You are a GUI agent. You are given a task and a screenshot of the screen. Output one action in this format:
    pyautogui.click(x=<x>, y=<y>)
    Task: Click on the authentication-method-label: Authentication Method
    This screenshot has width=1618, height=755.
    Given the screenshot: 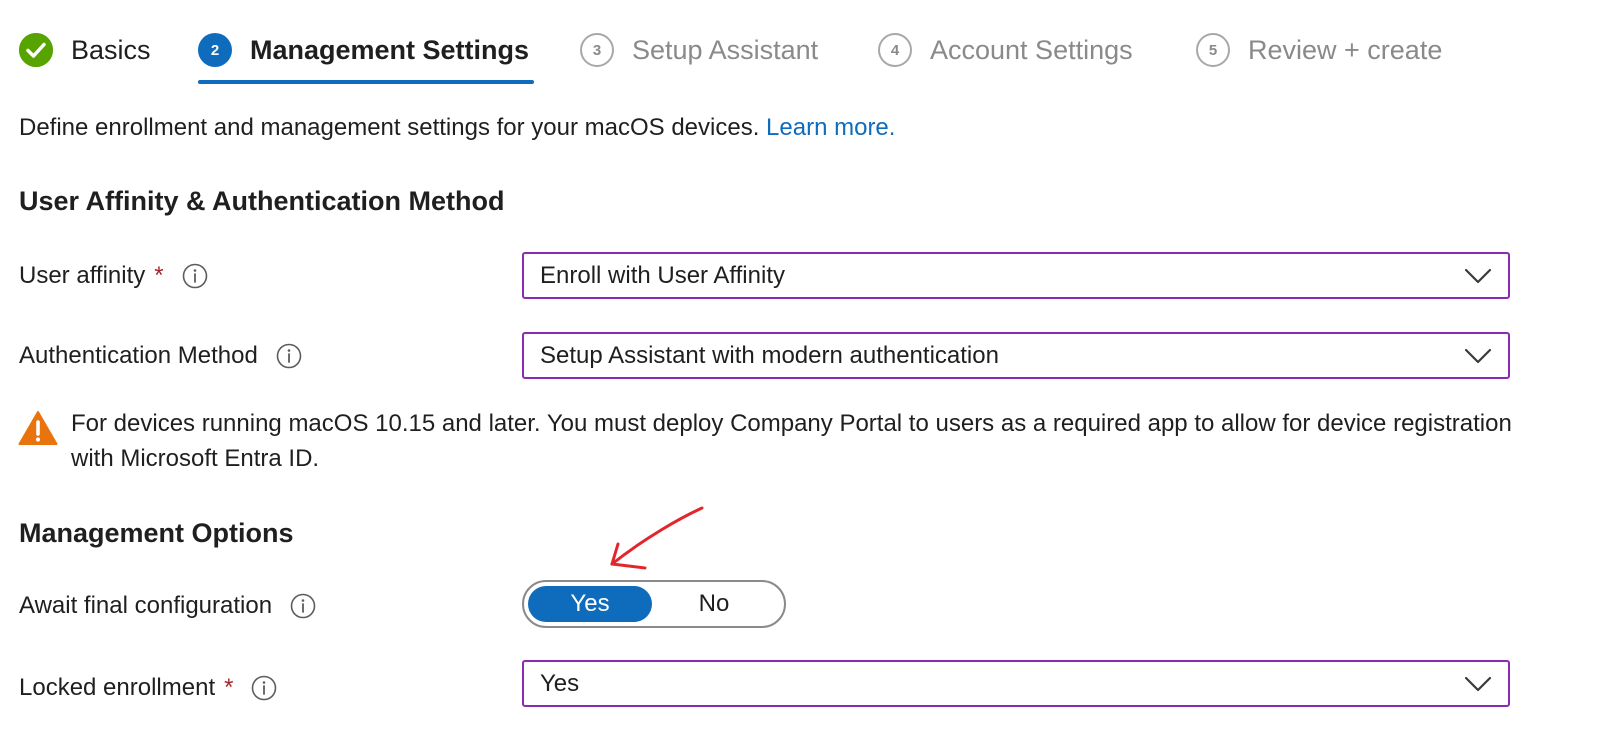 What is the action you would take?
    pyautogui.click(x=160, y=356)
    